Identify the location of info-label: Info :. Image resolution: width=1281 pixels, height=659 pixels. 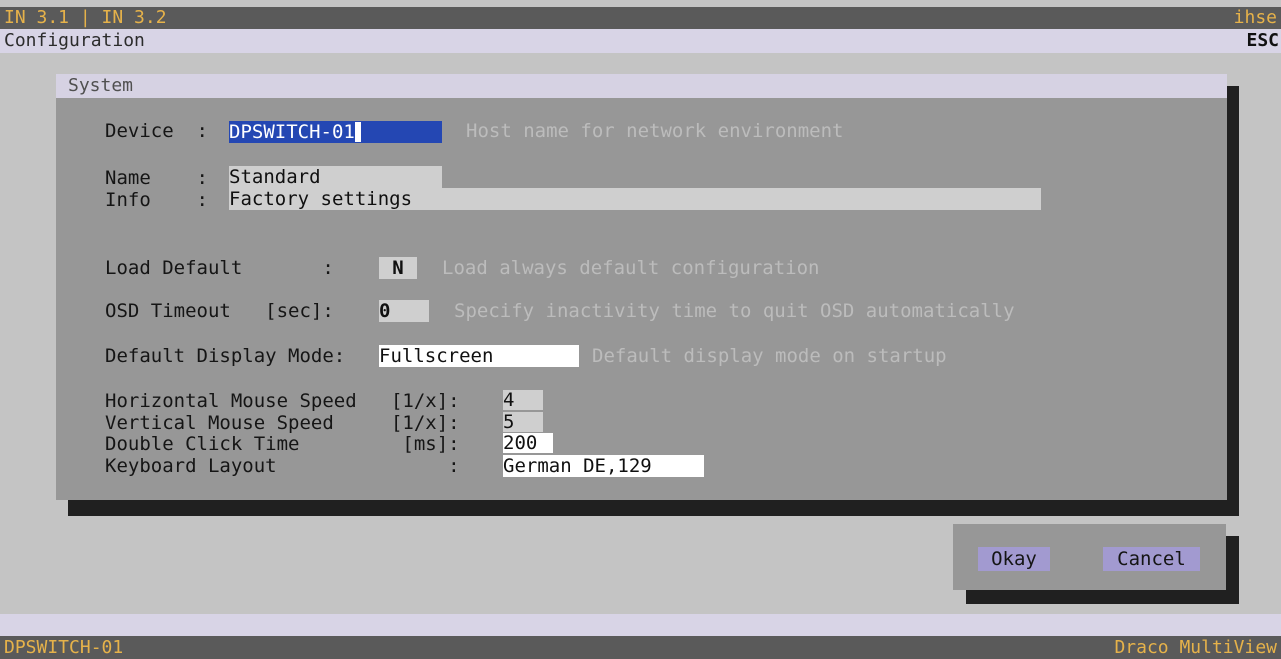
(156, 200).